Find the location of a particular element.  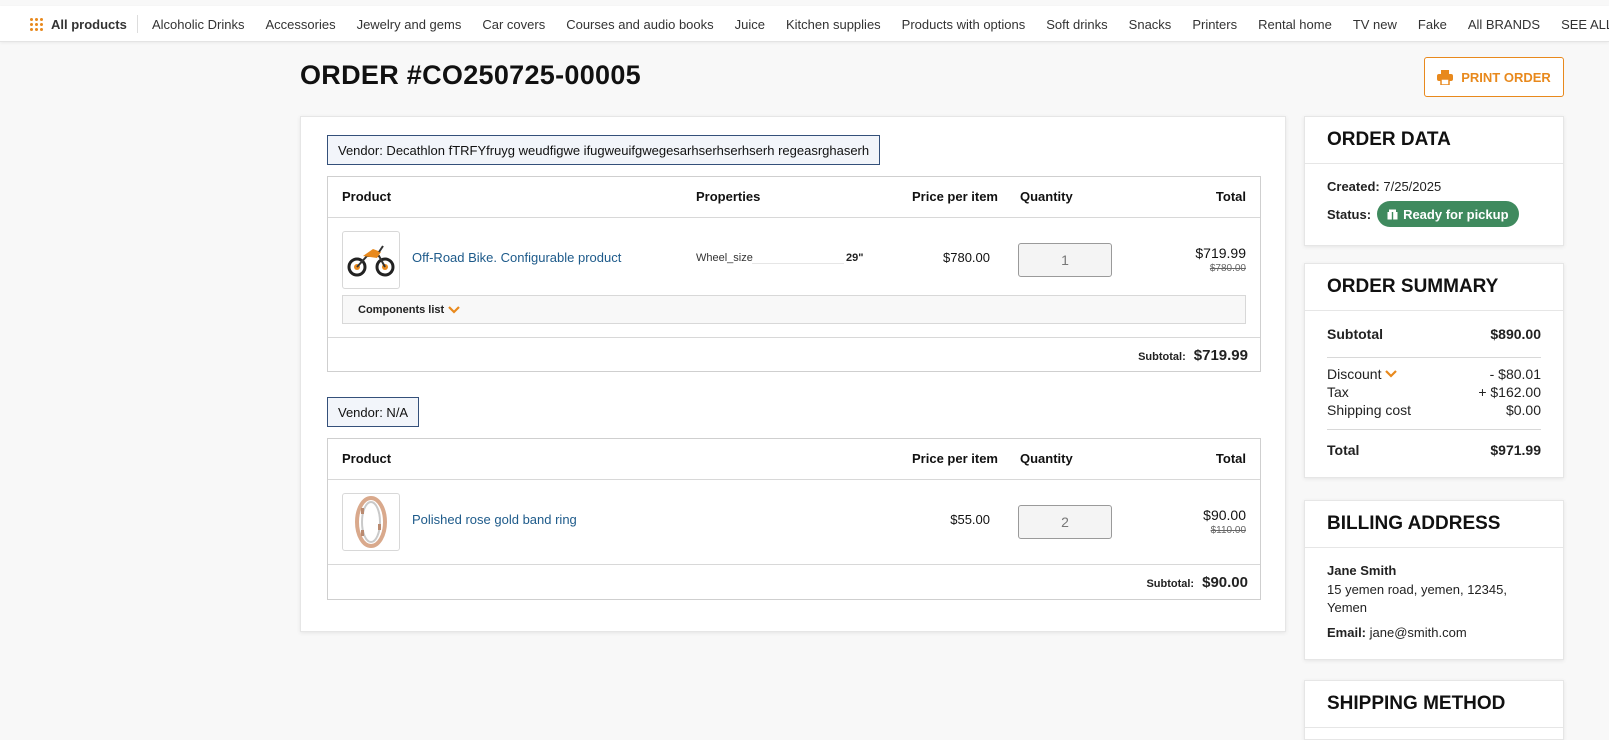

all-products-menu: All products is located at coordinates (78, 23).